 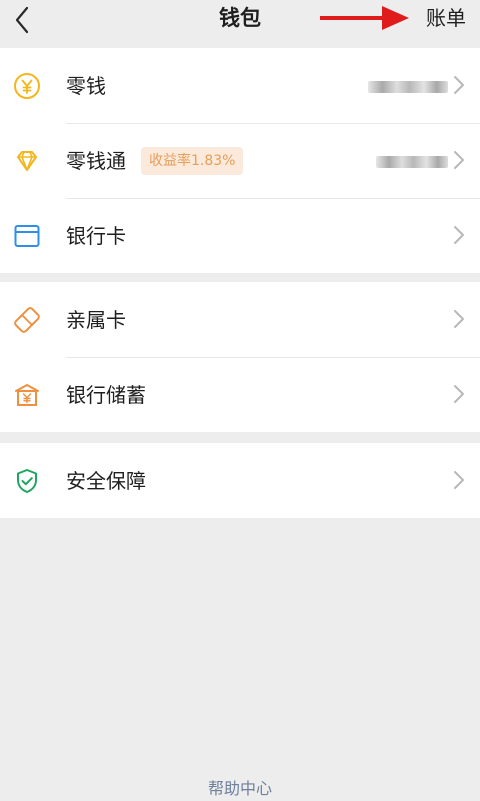 What do you see at coordinates (240, 789) in the screenshot?
I see `help-center-link: 帮助中心` at bounding box center [240, 789].